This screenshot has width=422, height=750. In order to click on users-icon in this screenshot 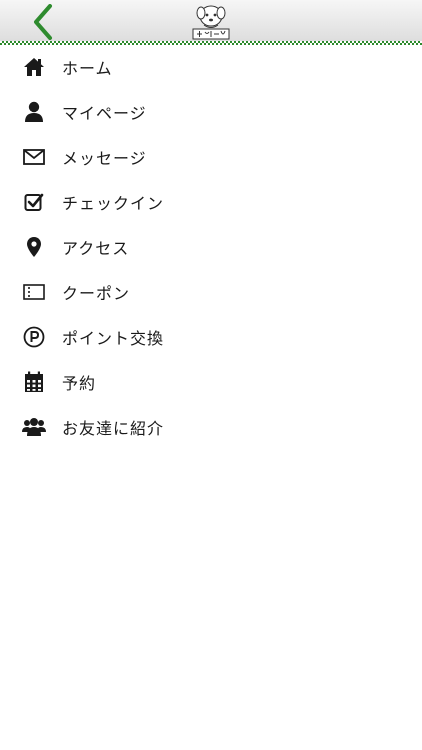, I will do `click(34, 427)`.